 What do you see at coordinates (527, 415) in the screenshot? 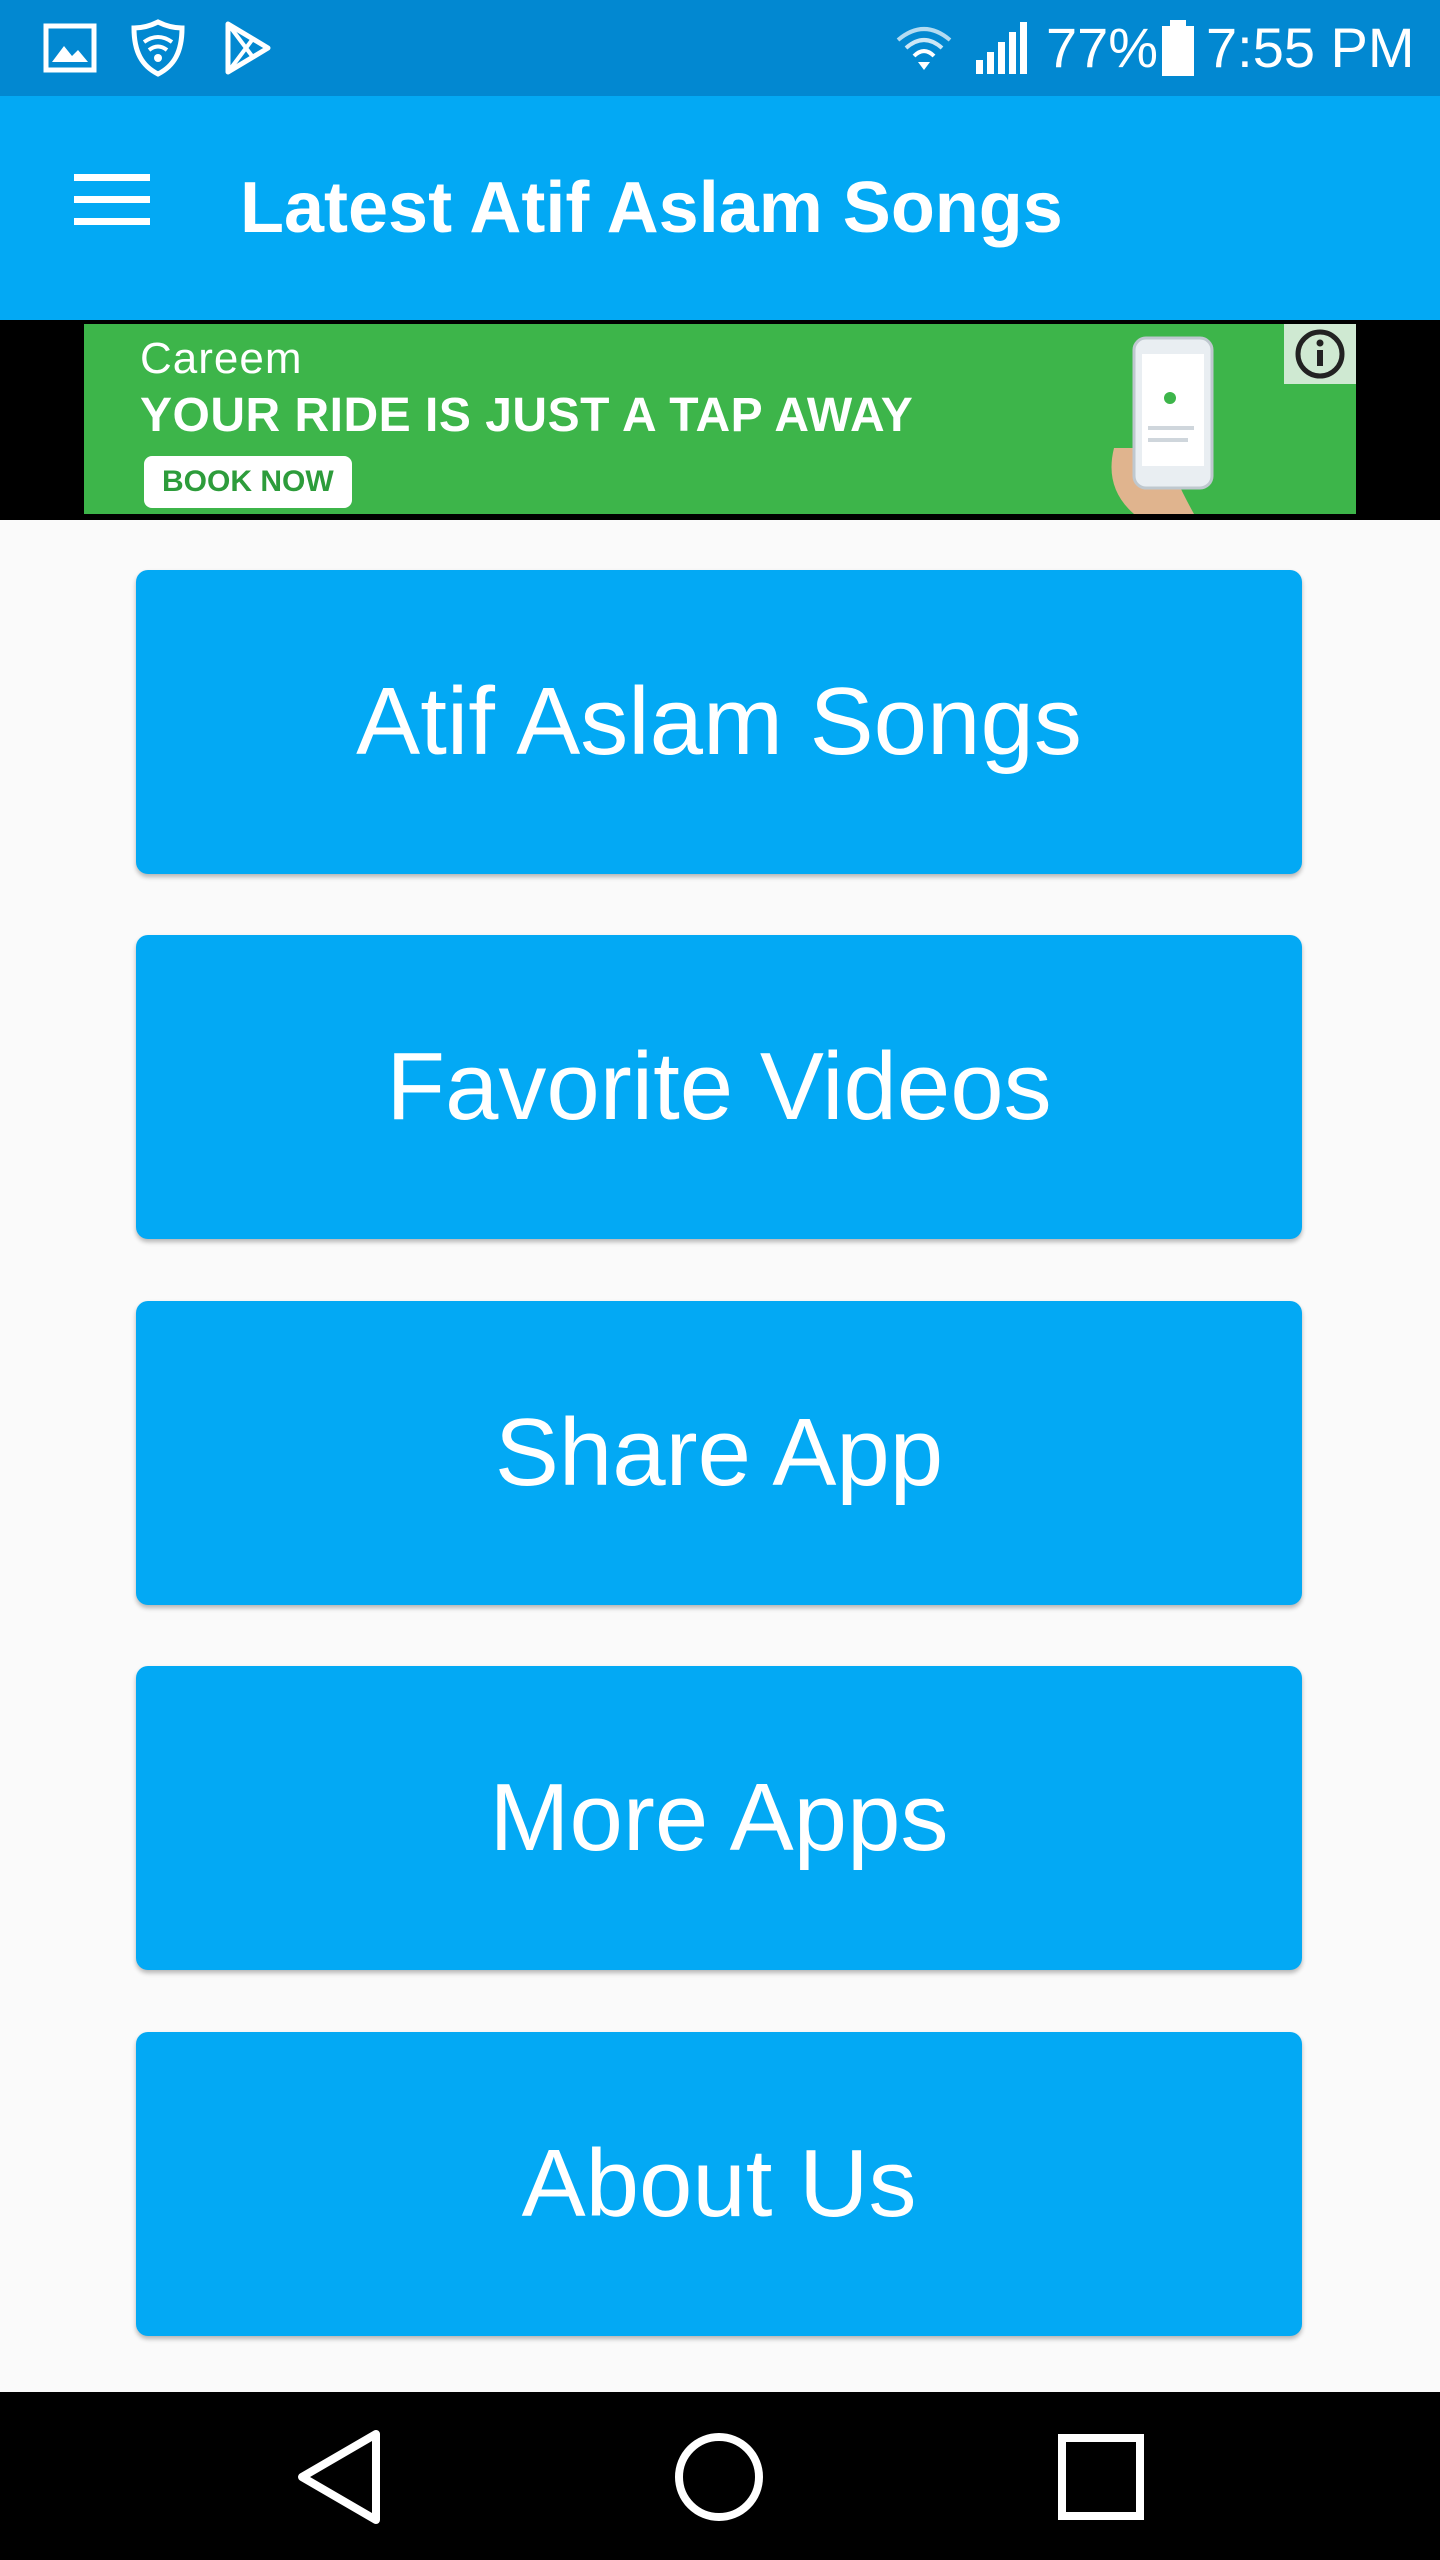
I see `ad-headline: YOUR RIDE IS JUST A TAP AWAY` at bounding box center [527, 415].